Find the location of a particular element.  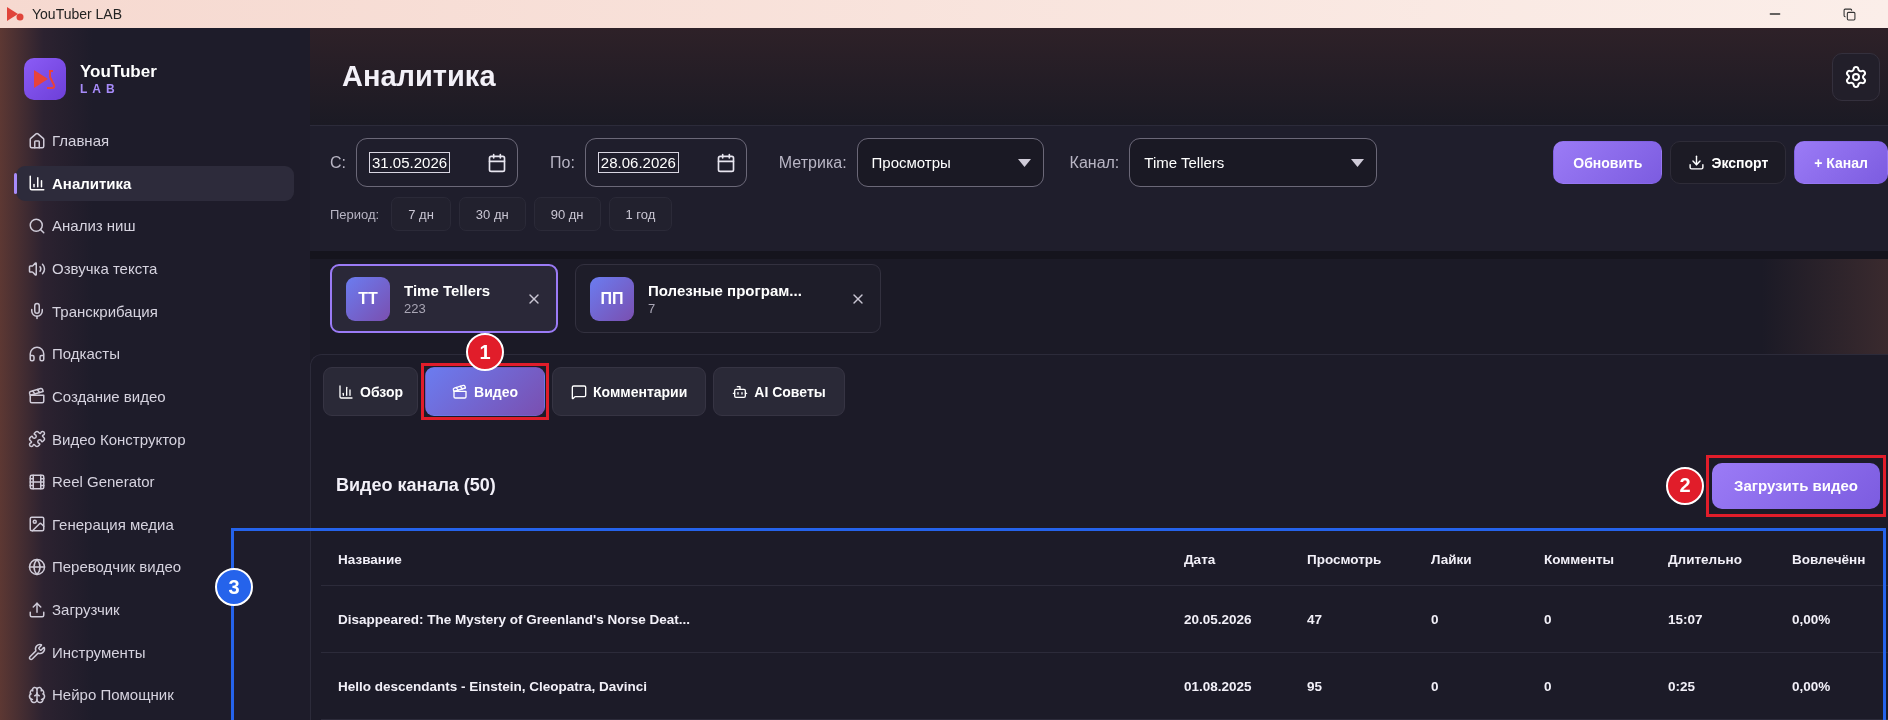

sidebar-item: Reel Generator is located at coordinates (155, 481).